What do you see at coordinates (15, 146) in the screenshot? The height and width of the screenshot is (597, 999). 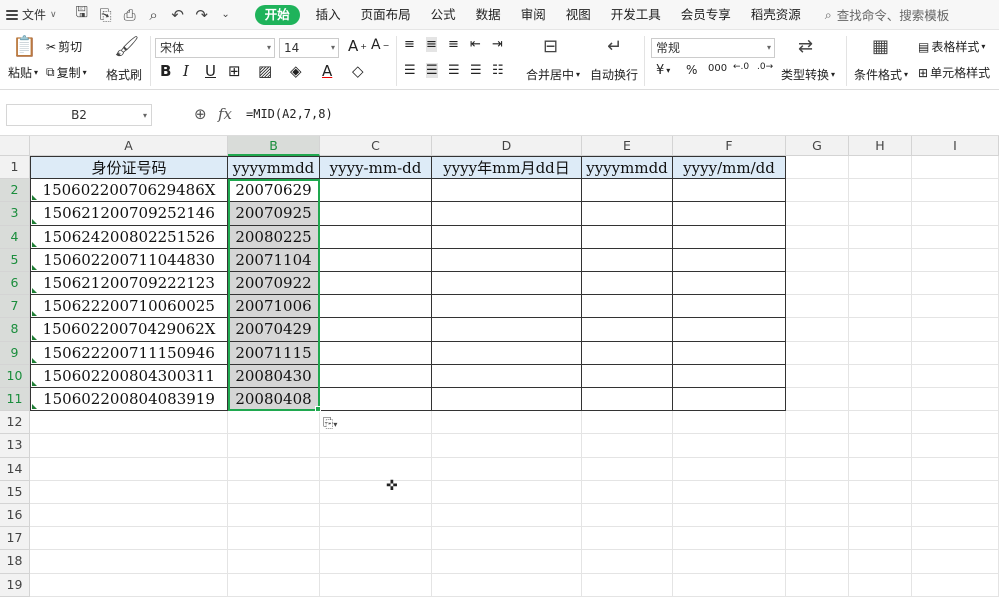 I see `select-all-corner` at bounding box center [15, 146].